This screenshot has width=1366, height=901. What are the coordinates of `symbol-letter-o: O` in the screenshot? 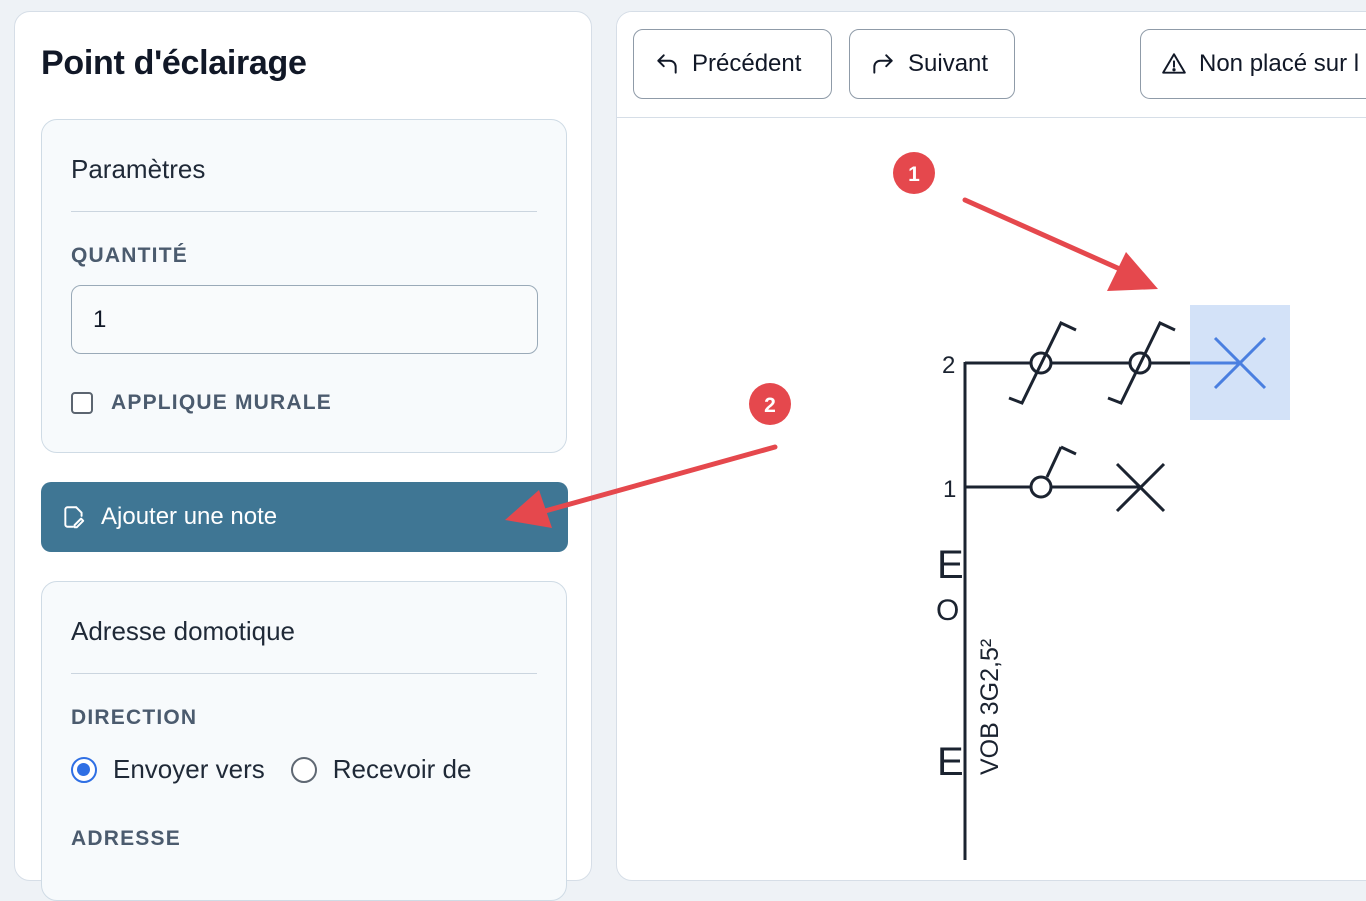 It's located at (947, 610).